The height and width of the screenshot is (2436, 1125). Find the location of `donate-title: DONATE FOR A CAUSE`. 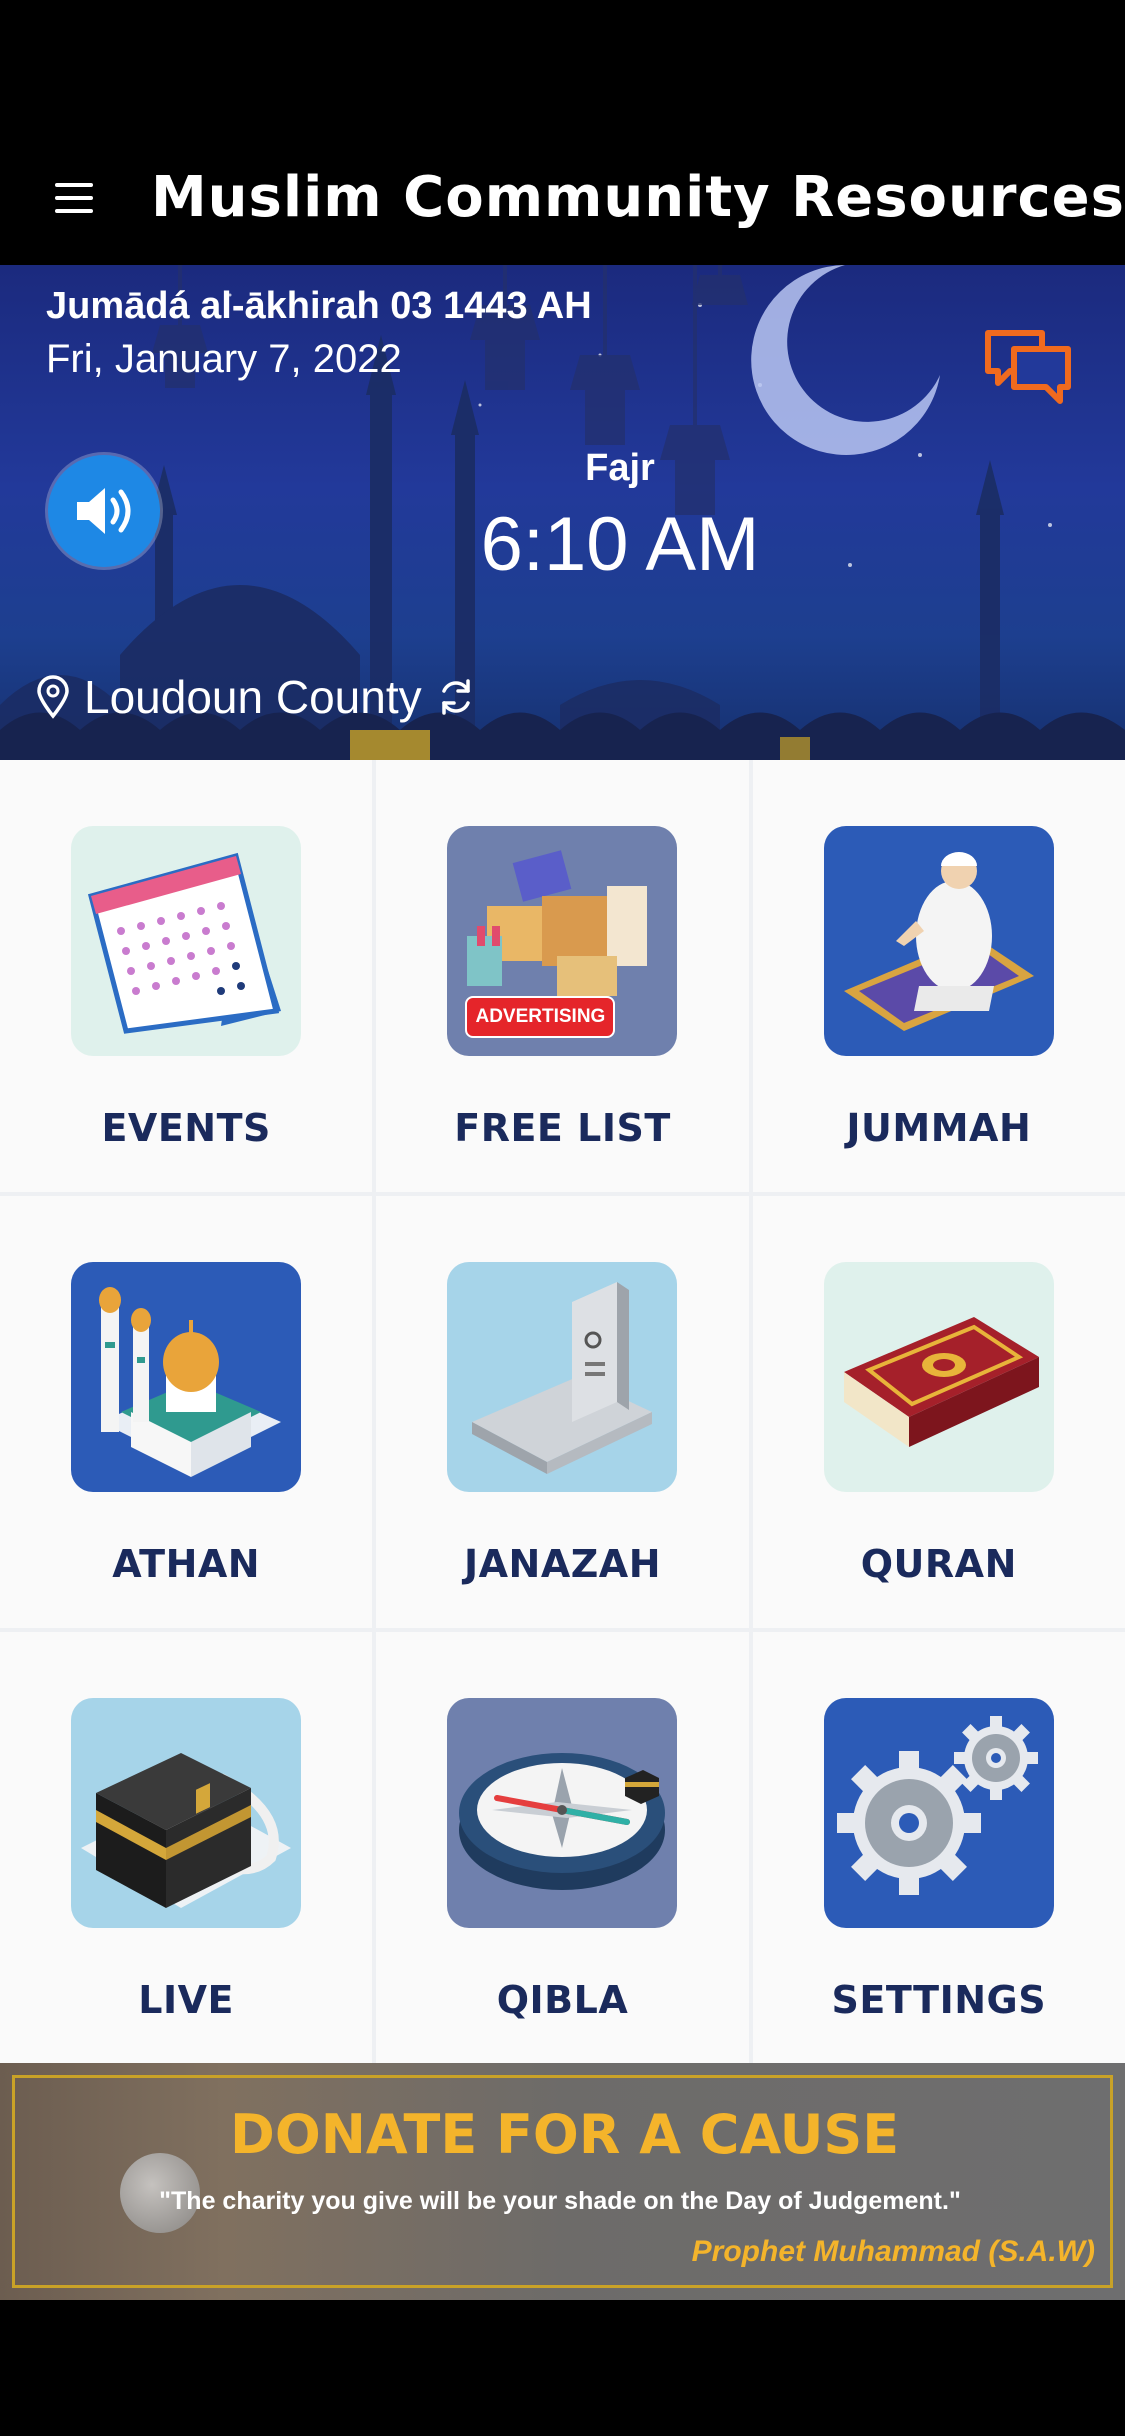

donate-title: DONATE FOR A CAUSE is located at coordinates (565, 2134).